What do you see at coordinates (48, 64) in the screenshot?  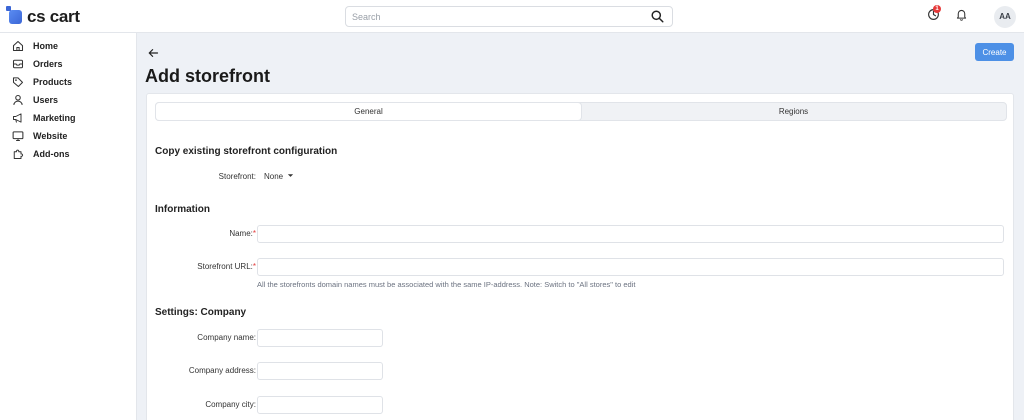 I see `sidebar-item-label: Orders` at bounding box center [48, 64].